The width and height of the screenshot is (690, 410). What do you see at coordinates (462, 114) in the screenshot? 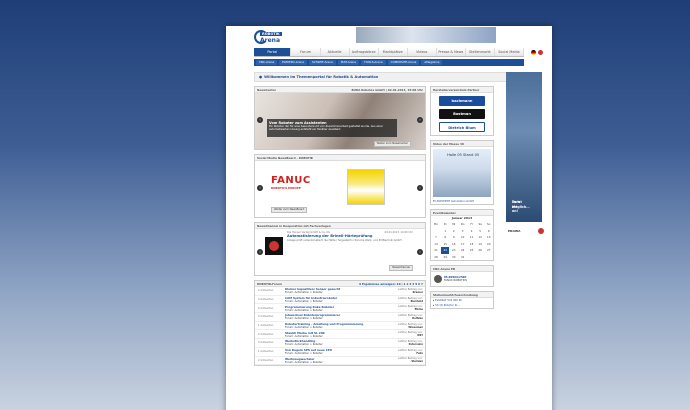
I see `partner-bostman-logo: Bostman` at bounding box center [462, 114].